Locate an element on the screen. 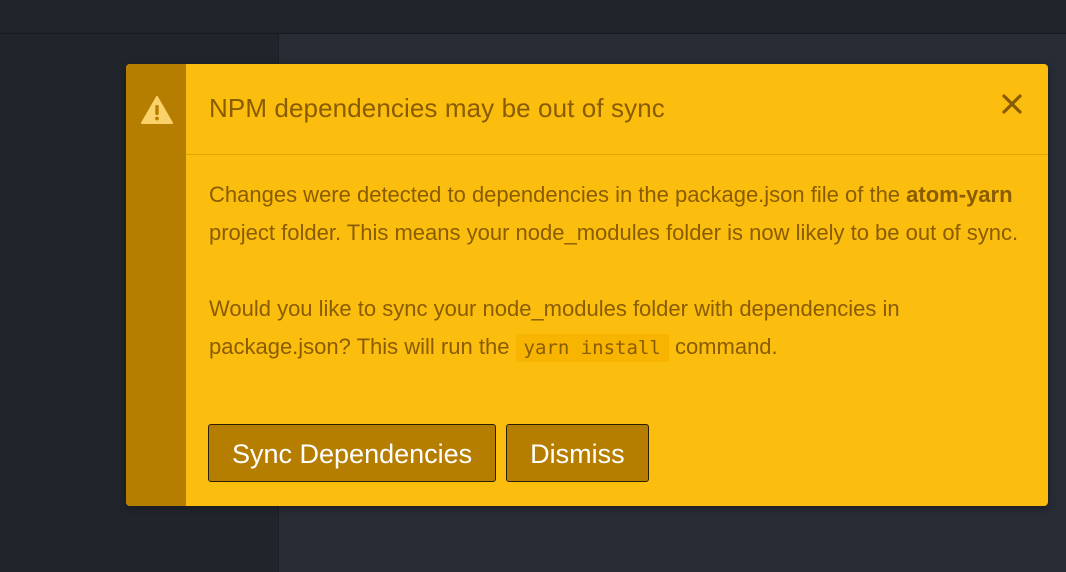 Image resolution: width=1066 pixels, height=572 pixels. notification-icon-stripe is located at coordinates (156, 285).